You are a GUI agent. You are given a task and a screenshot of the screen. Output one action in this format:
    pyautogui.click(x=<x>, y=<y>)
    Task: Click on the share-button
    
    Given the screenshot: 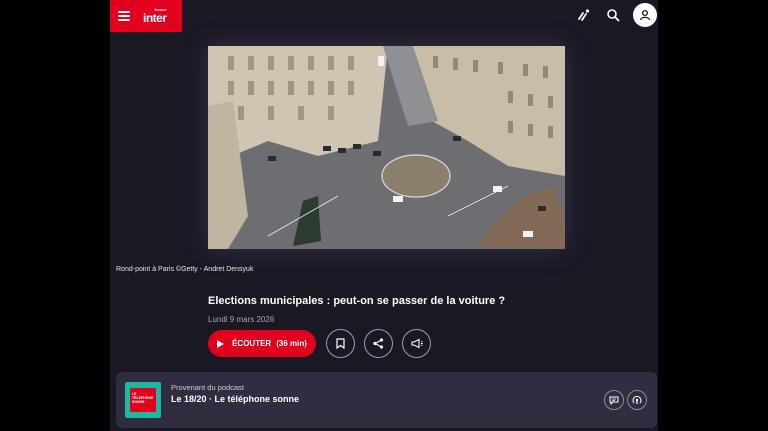 What is the action you would take?
    pyautogui.click(x=378, y=343)
    